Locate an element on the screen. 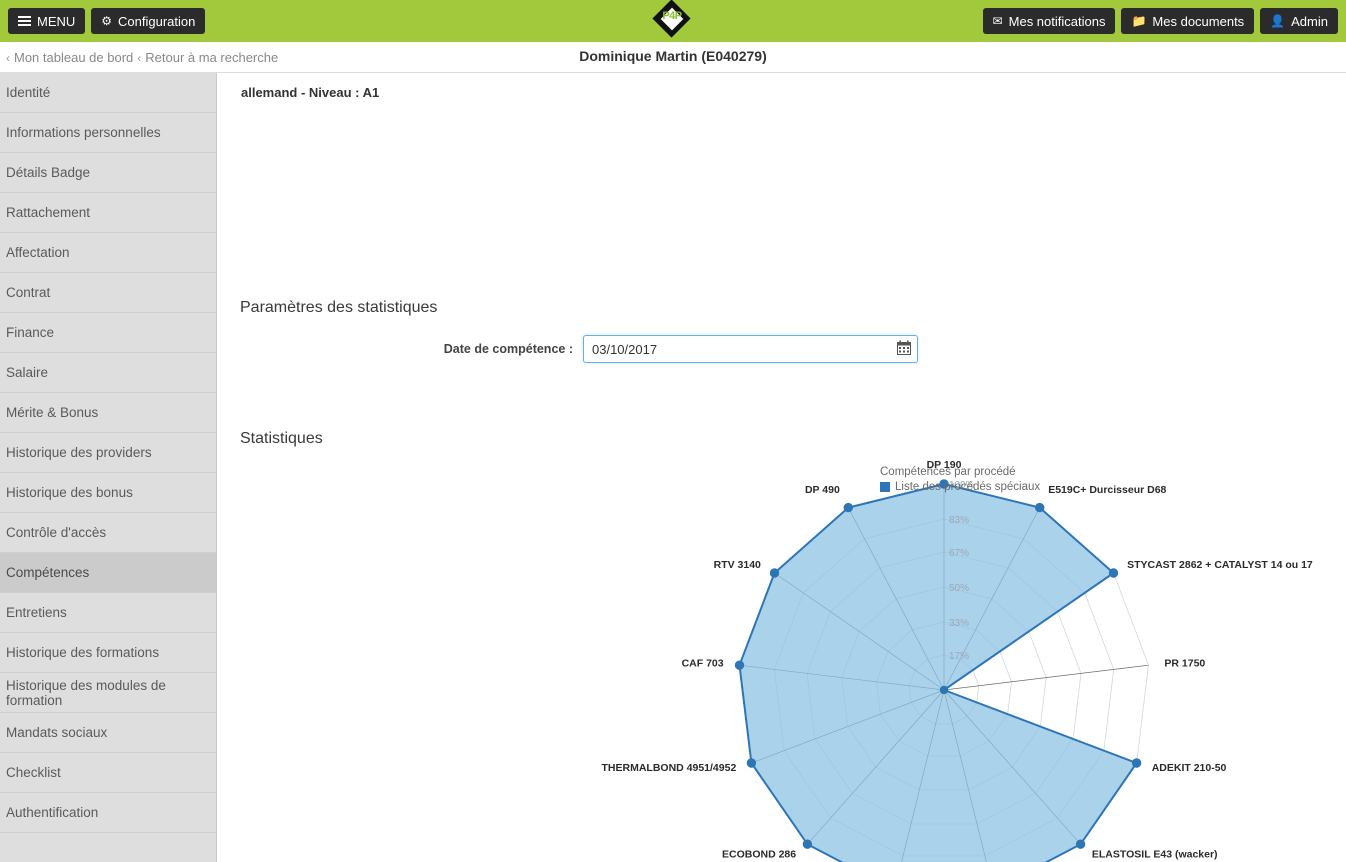 The width and height of the screenshot is (1346, 862). radar-category-label: ECOBOND 286 is located at coordinates (759, 855).